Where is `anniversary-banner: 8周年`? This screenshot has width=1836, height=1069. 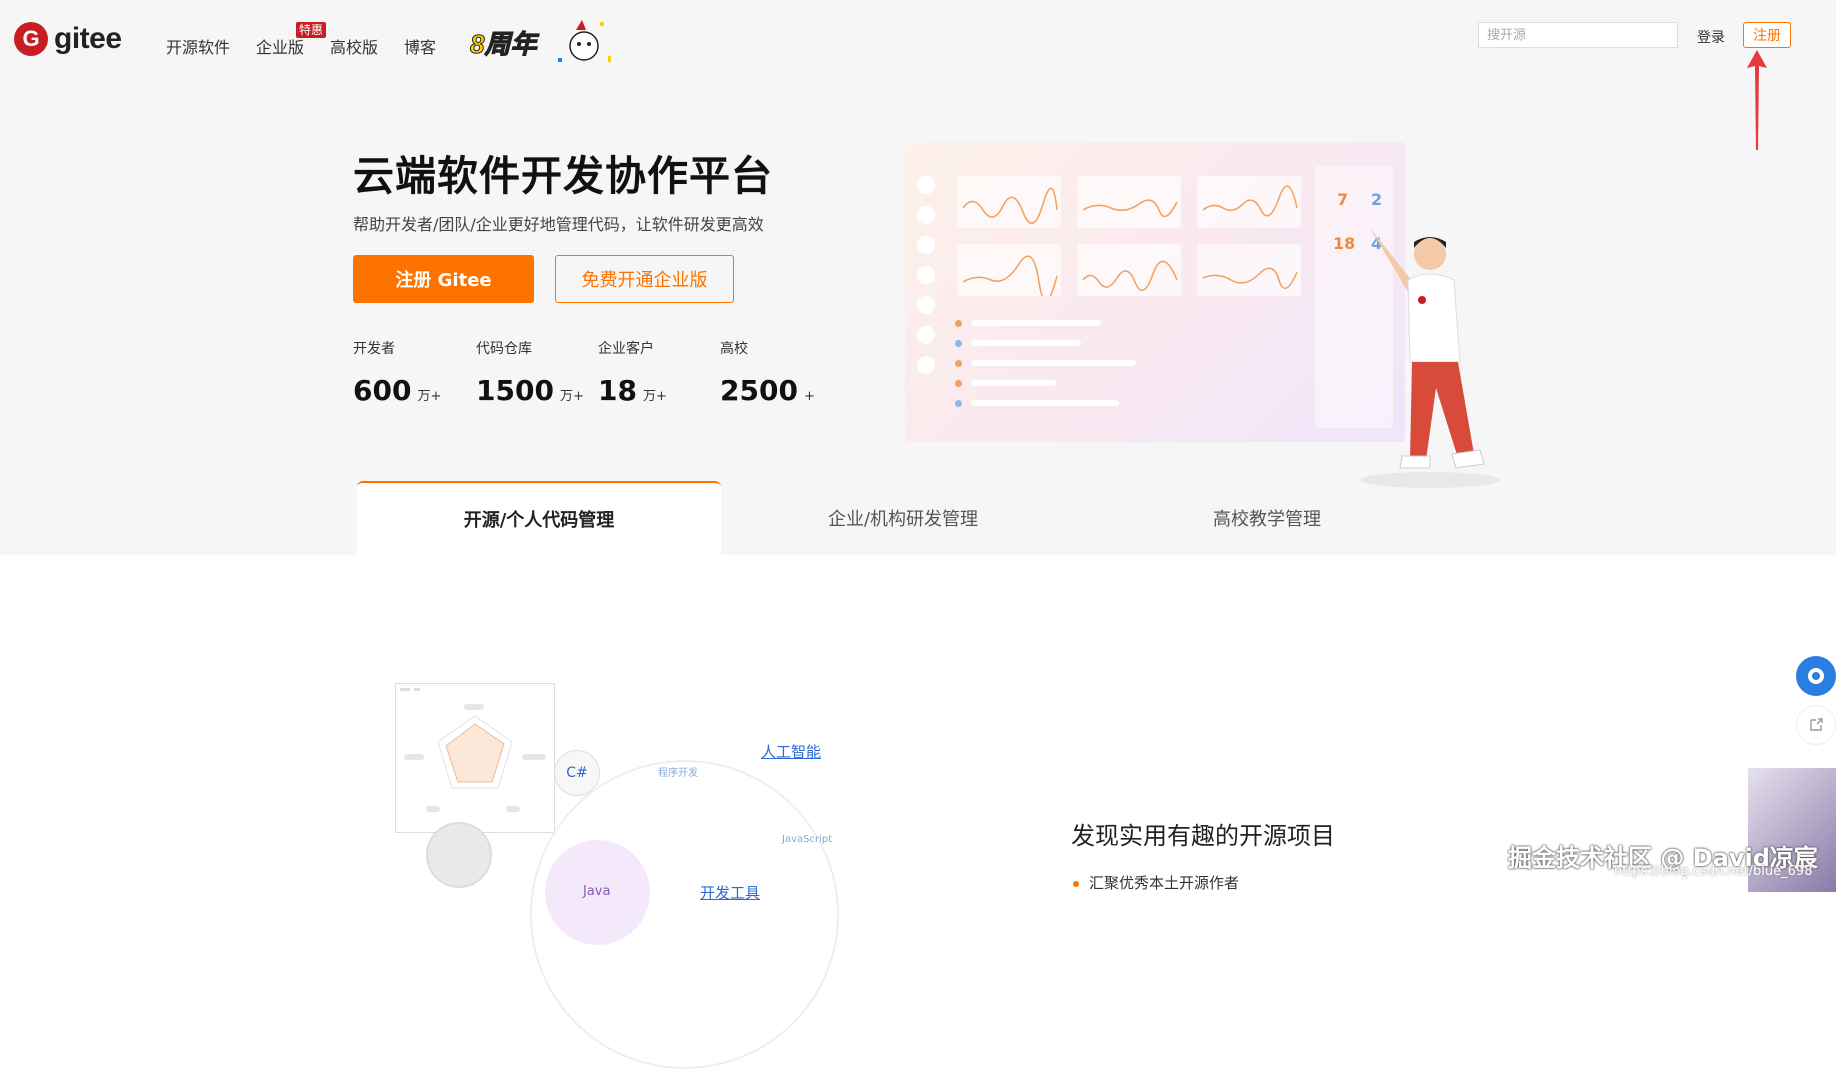 anniversary-banner: 8周年 is located at coordinates (544, 44).